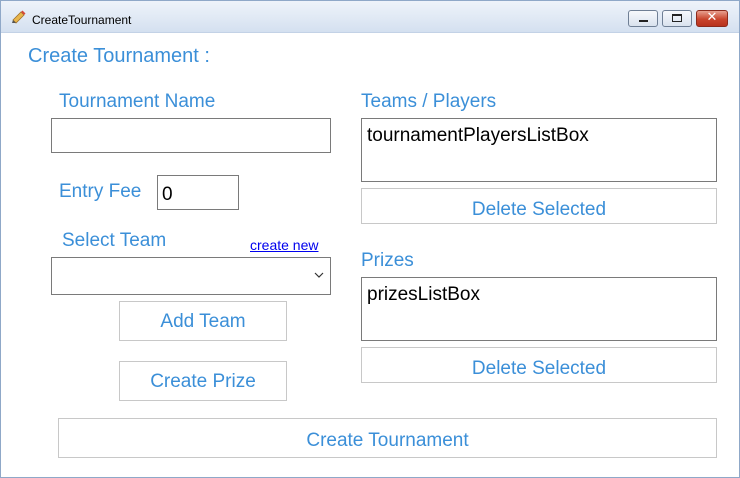 The height and width of the screenshot is (478, 740). Describe the element at coordinates (643, 21) in the screenshot. I see `minimize-icon` at that location.